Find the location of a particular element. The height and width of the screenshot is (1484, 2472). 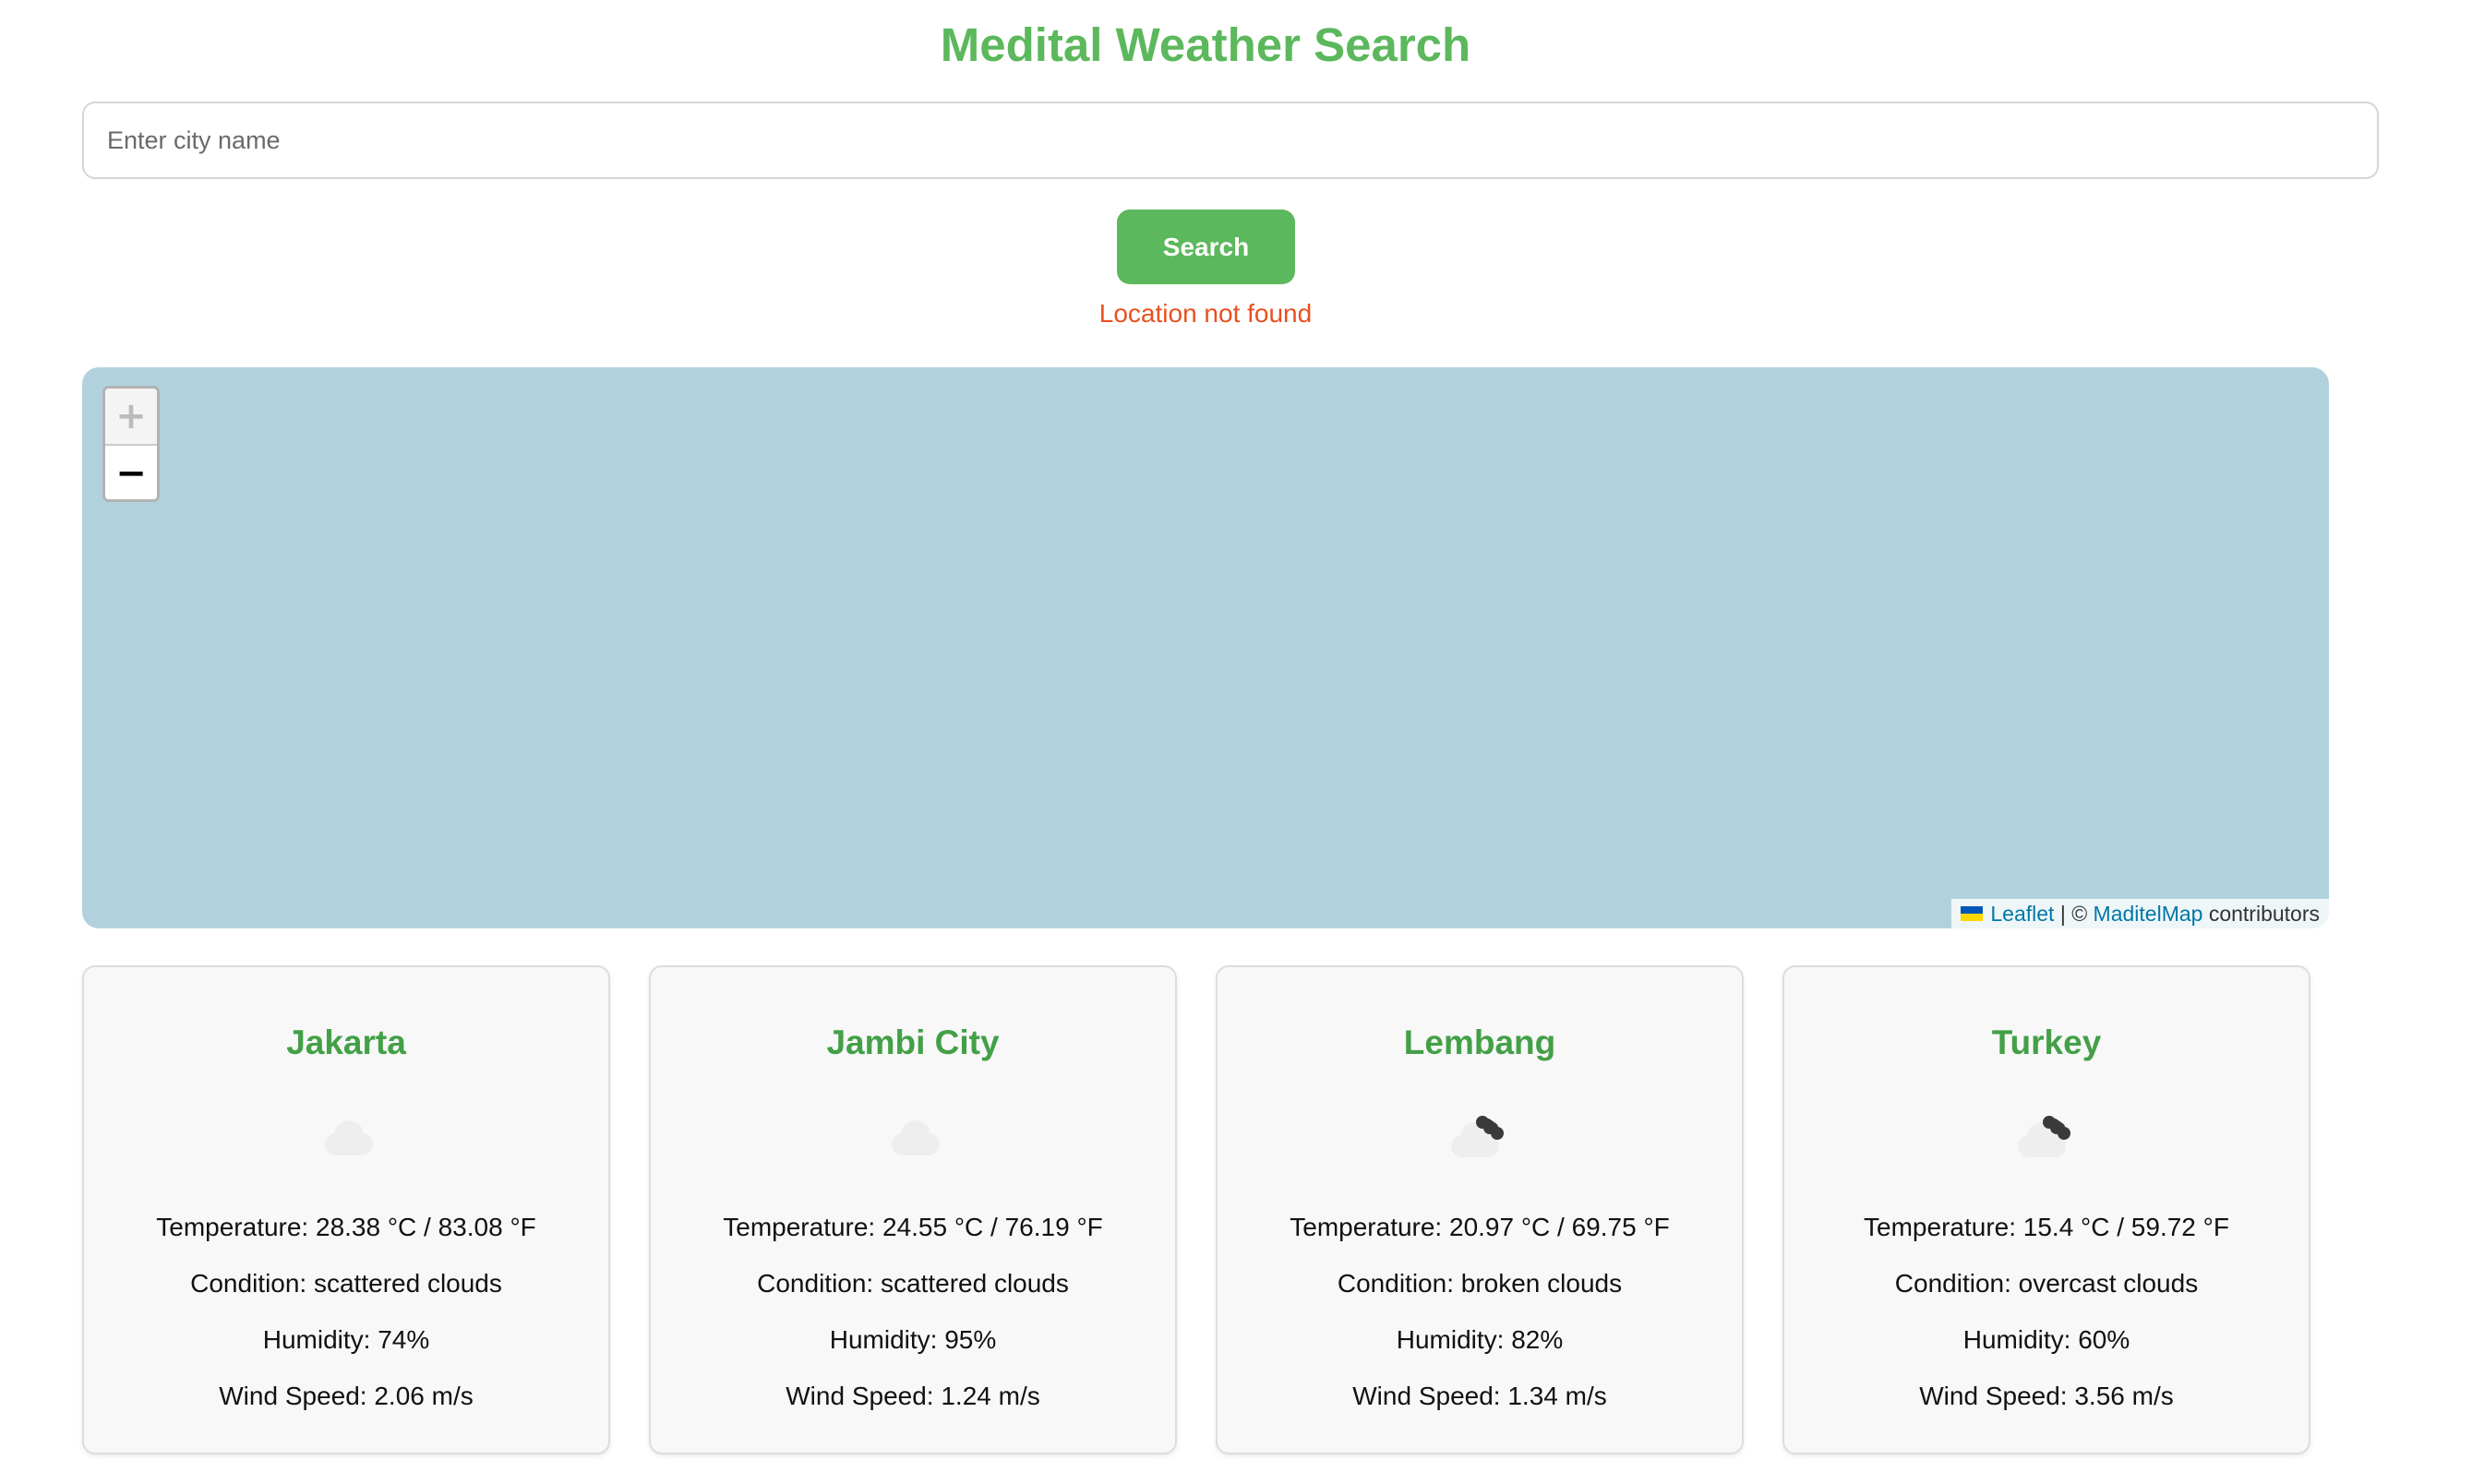

card-wind-speed: Wind Speed: 1.24 m/s is located at coordinates (913, 1396).